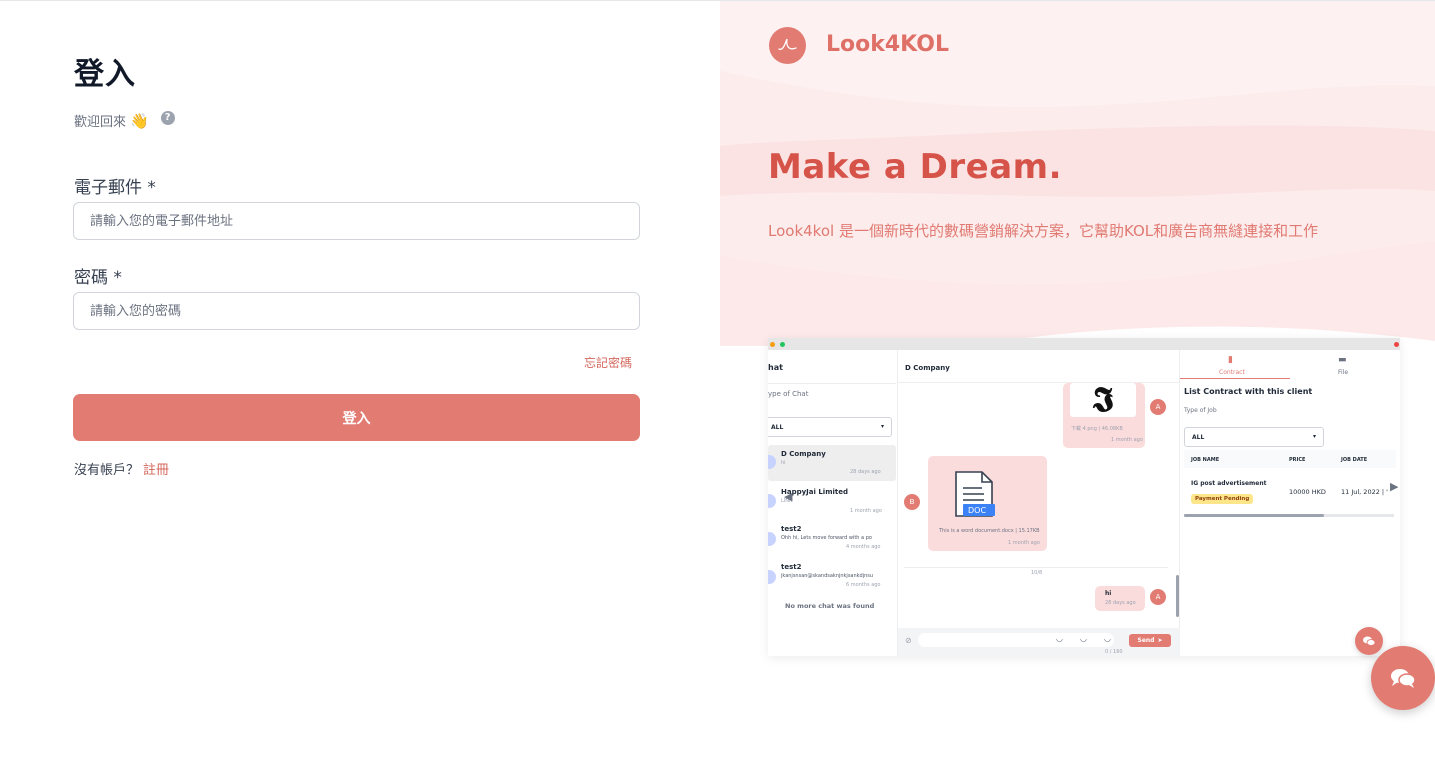 This screenshot has width=1435, height=759. What do you see at coordinates (830, 427) in the screenshot?
I see `chat-type-select: ALL ▾` at bounding box center [830, 427].